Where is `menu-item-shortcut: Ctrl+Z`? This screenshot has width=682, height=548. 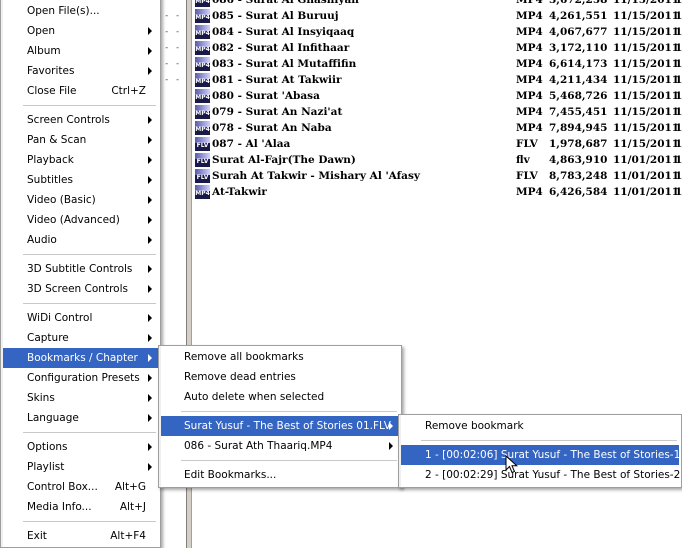 menu-item-shortcut: Ctrl+Z is located at coordinates (128, 91).